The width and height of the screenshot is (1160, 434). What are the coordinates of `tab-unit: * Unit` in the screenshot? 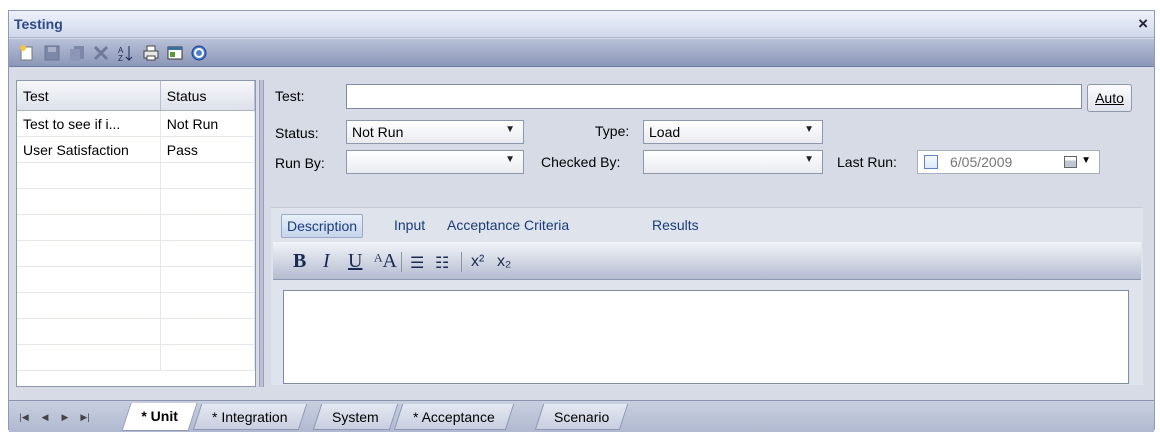 It's located at (159, 417).